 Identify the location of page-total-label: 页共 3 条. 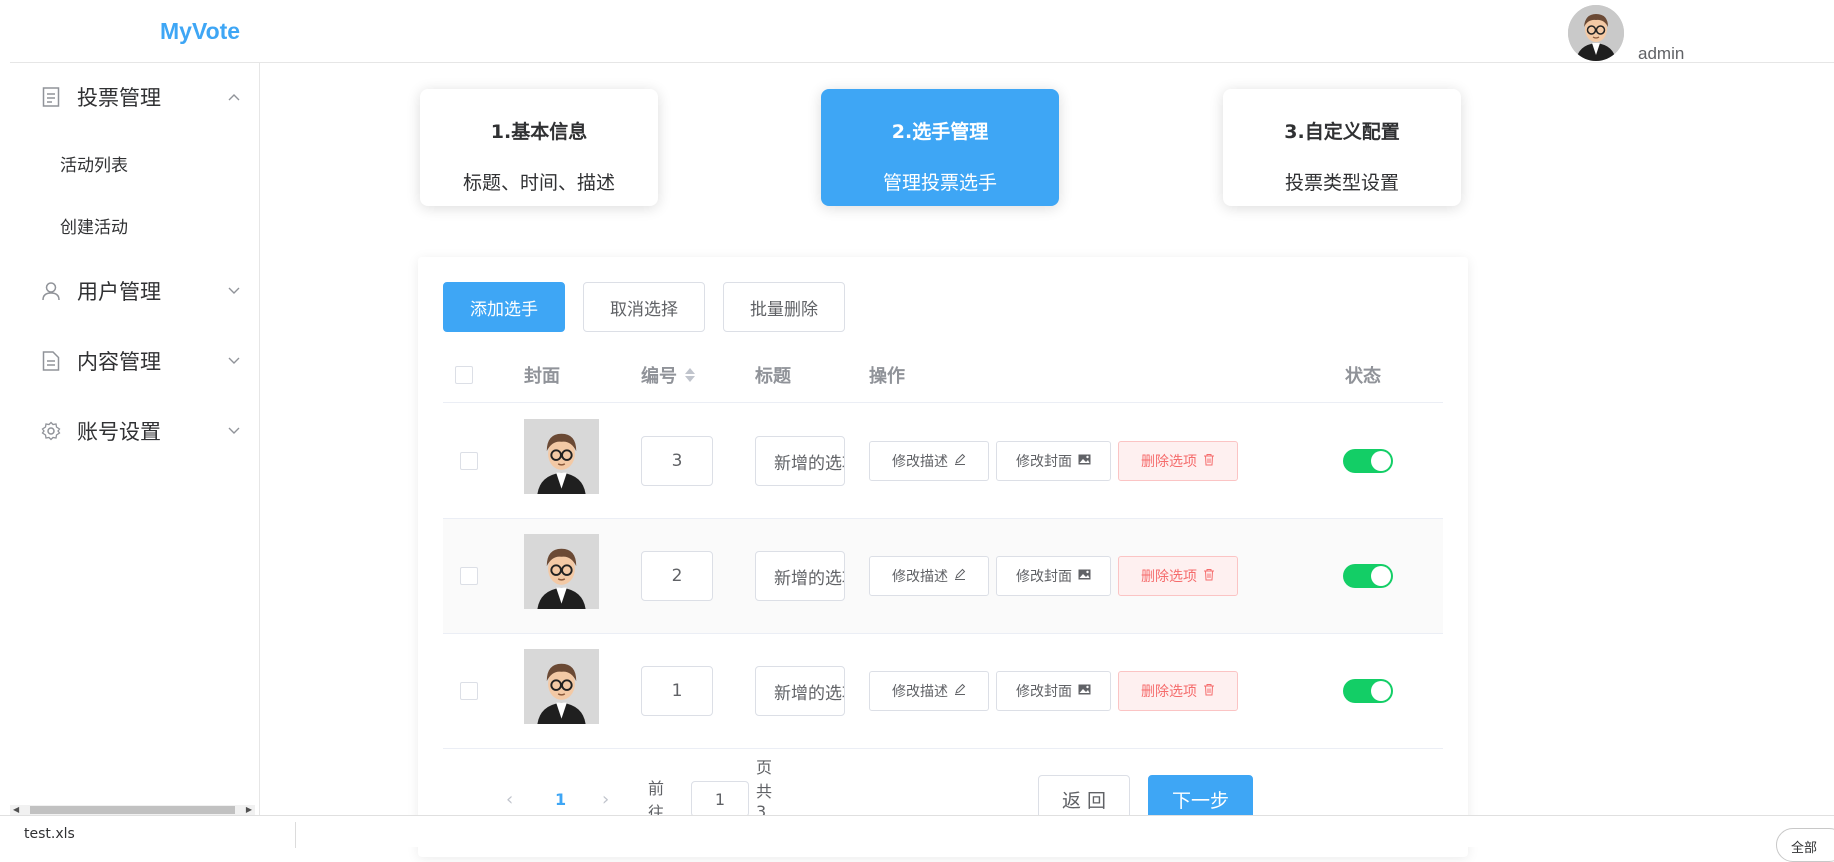
(764, 800).